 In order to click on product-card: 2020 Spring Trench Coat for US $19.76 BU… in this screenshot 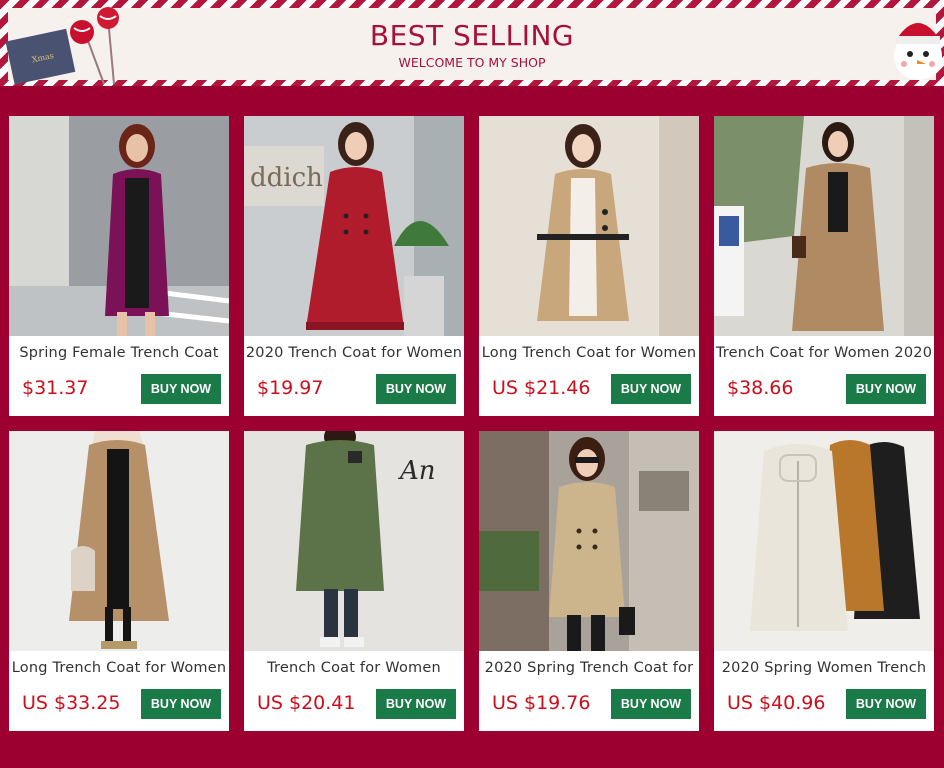, I will do `click(589, 581)`.